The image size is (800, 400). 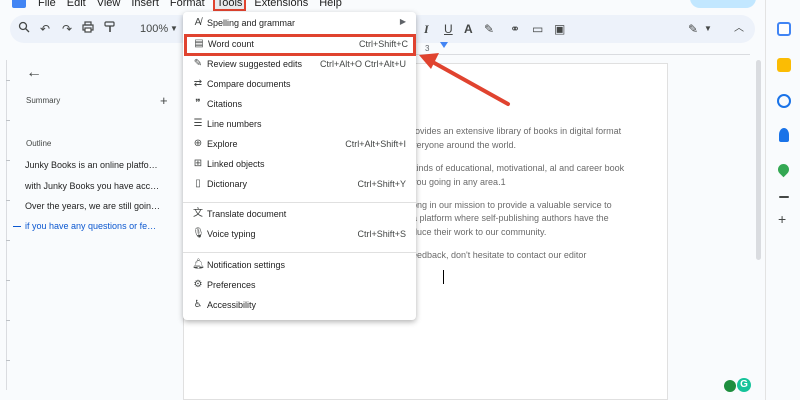 I want to click on menu-item-label: Word count, so click(x=231, y=44).